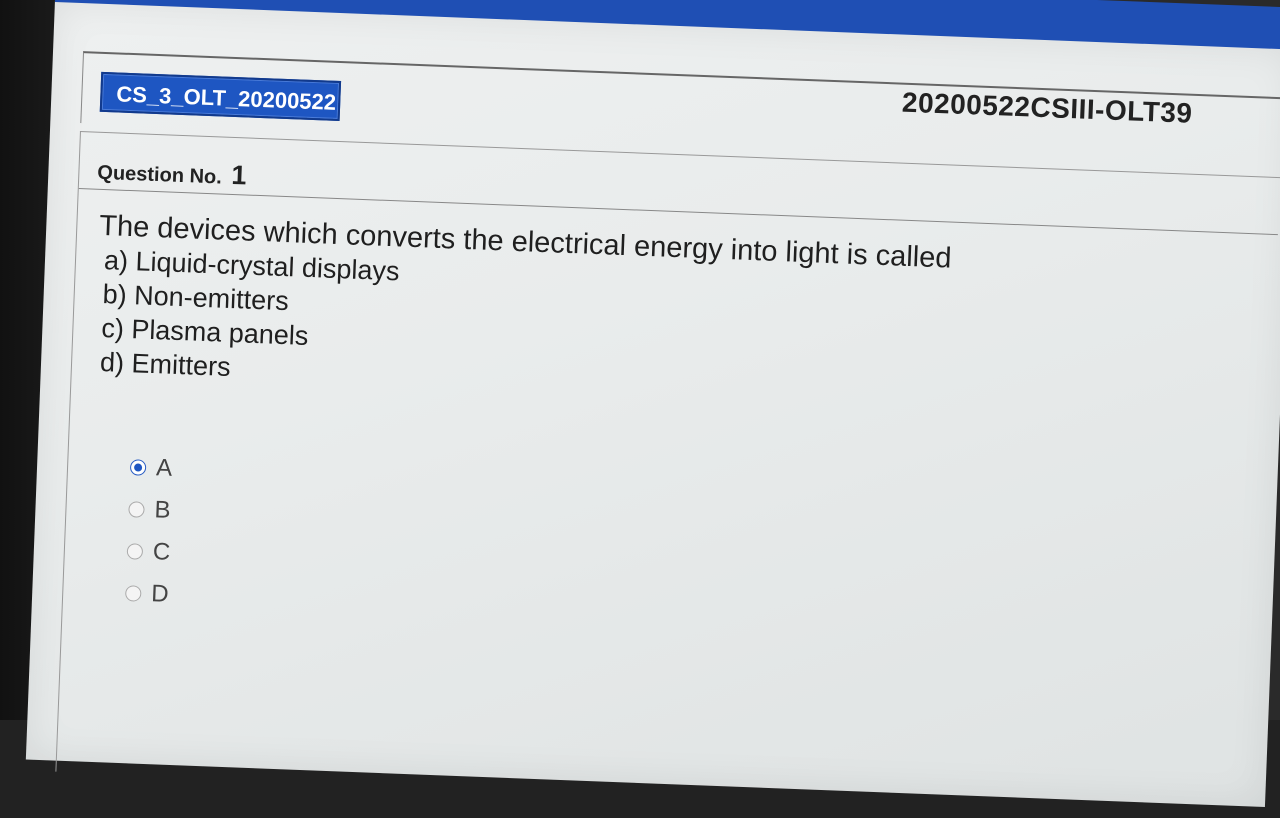  Describe the element at coordinates (667, 25) in the screenshot. I see `top-blue-strip` at that location.